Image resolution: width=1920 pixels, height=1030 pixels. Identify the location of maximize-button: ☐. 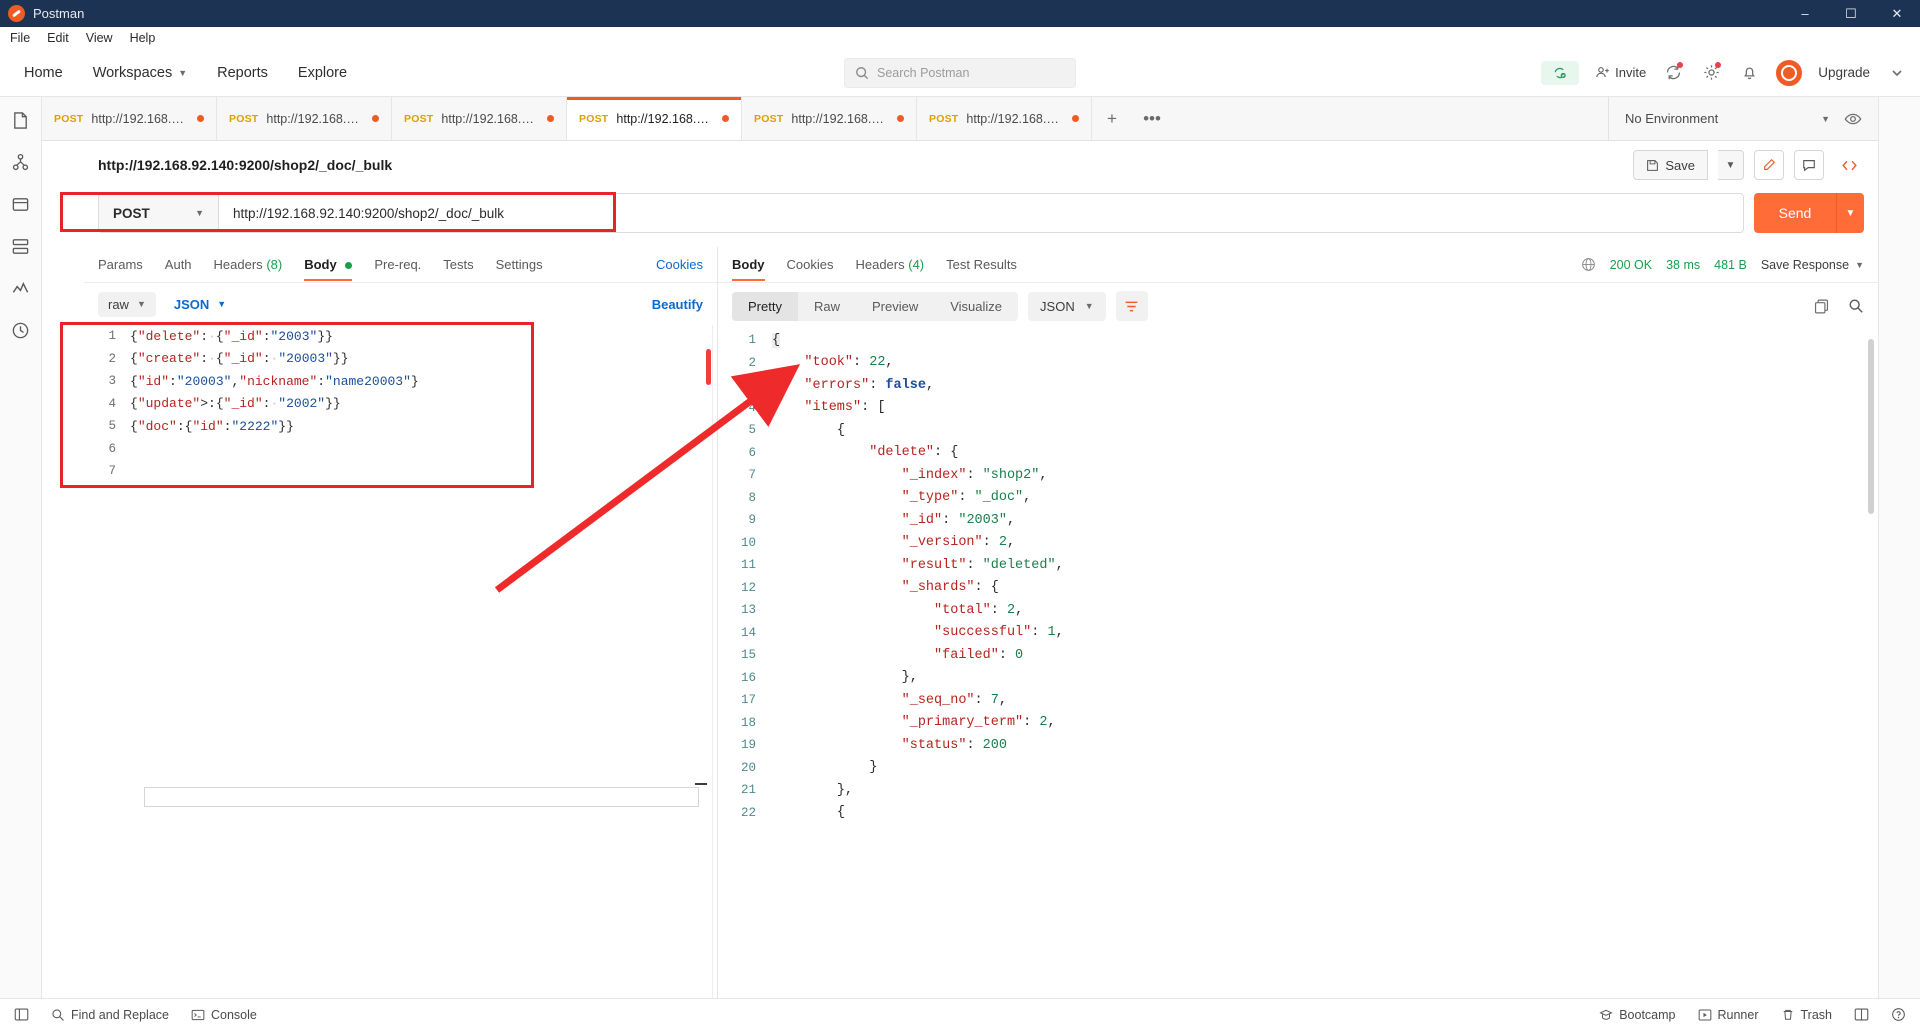
(1851, 13).